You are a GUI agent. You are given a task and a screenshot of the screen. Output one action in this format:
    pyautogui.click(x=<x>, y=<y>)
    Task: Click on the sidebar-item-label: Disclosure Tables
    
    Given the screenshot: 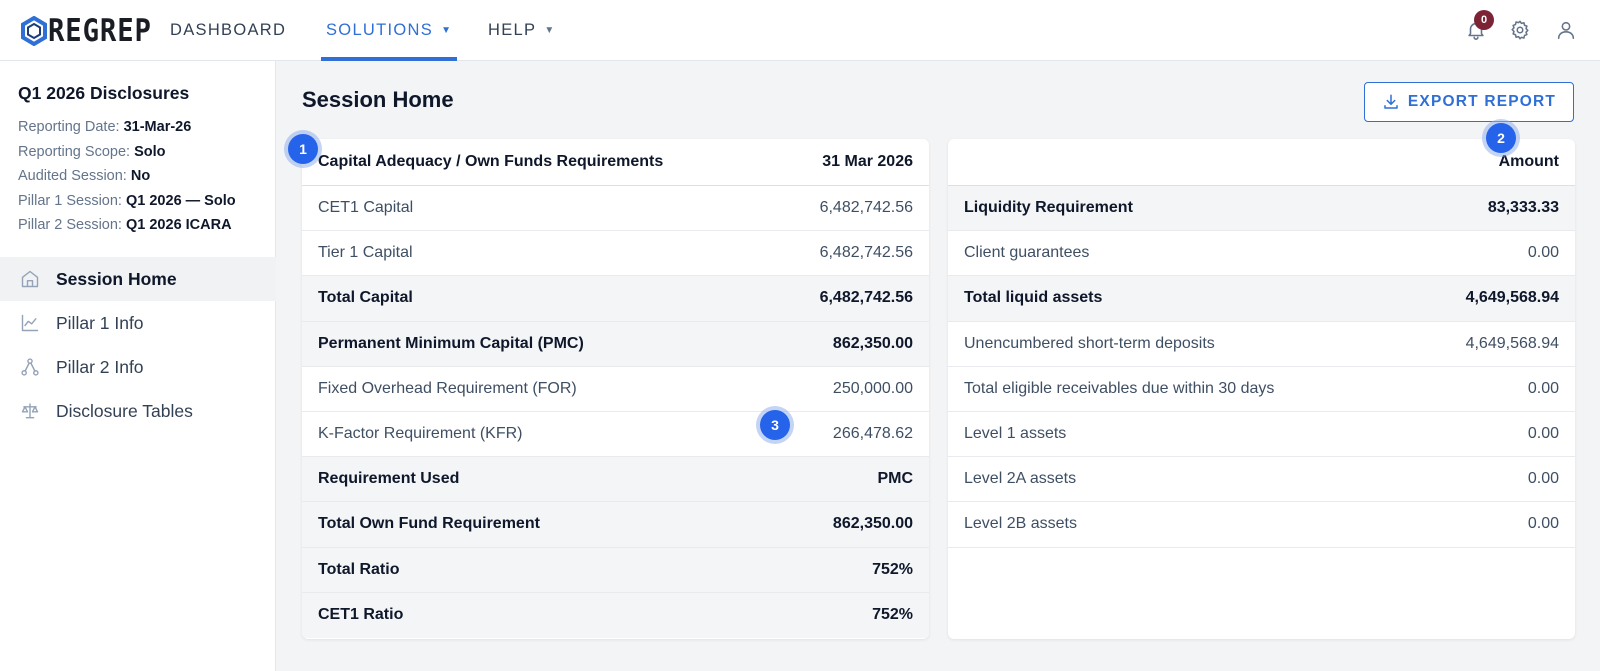 What is the action you would take?
    pyautogui.click(x=124, y=410)
    